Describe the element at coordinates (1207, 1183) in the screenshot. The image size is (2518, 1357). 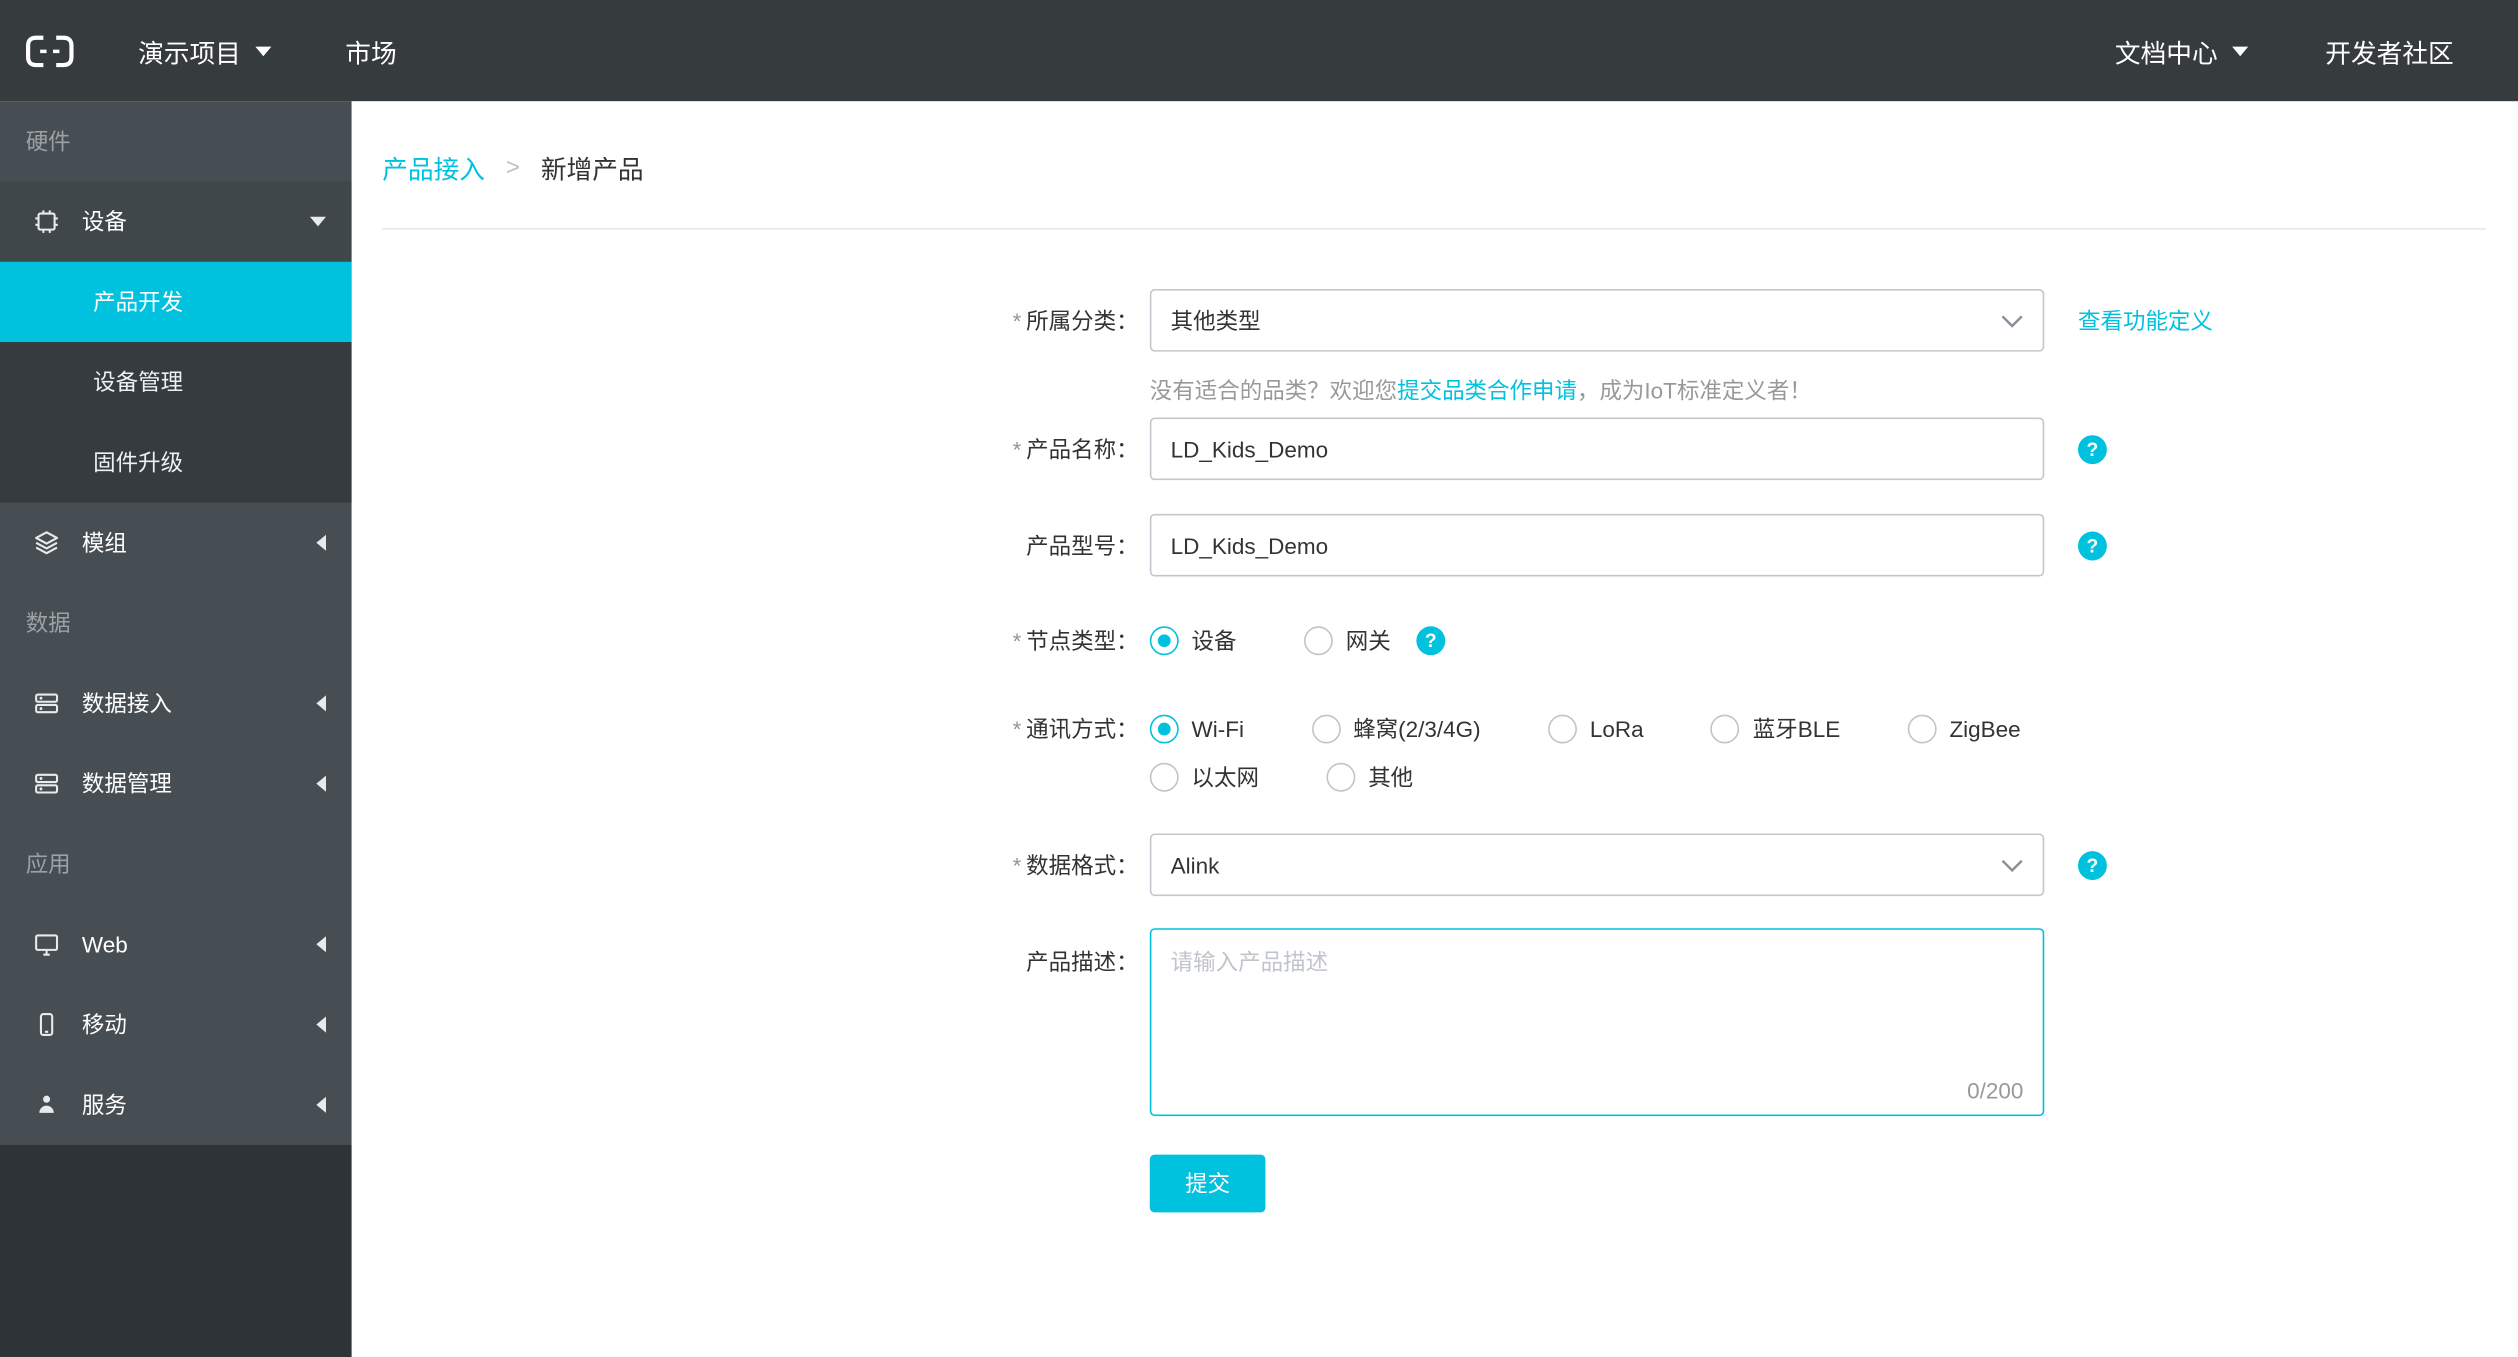
I see `submit-button: 提交` at that location.